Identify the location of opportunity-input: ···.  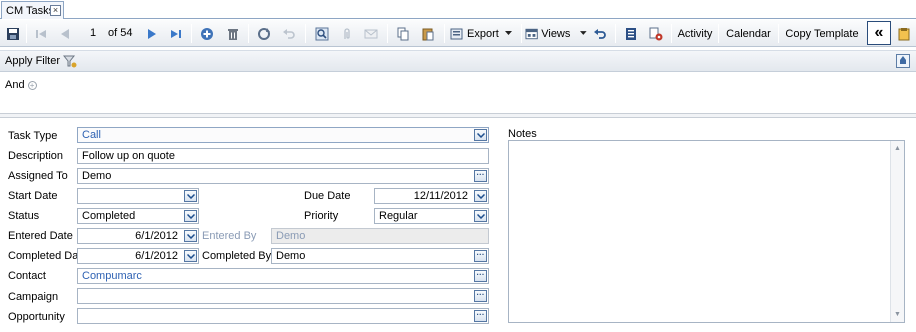
(283, 316).